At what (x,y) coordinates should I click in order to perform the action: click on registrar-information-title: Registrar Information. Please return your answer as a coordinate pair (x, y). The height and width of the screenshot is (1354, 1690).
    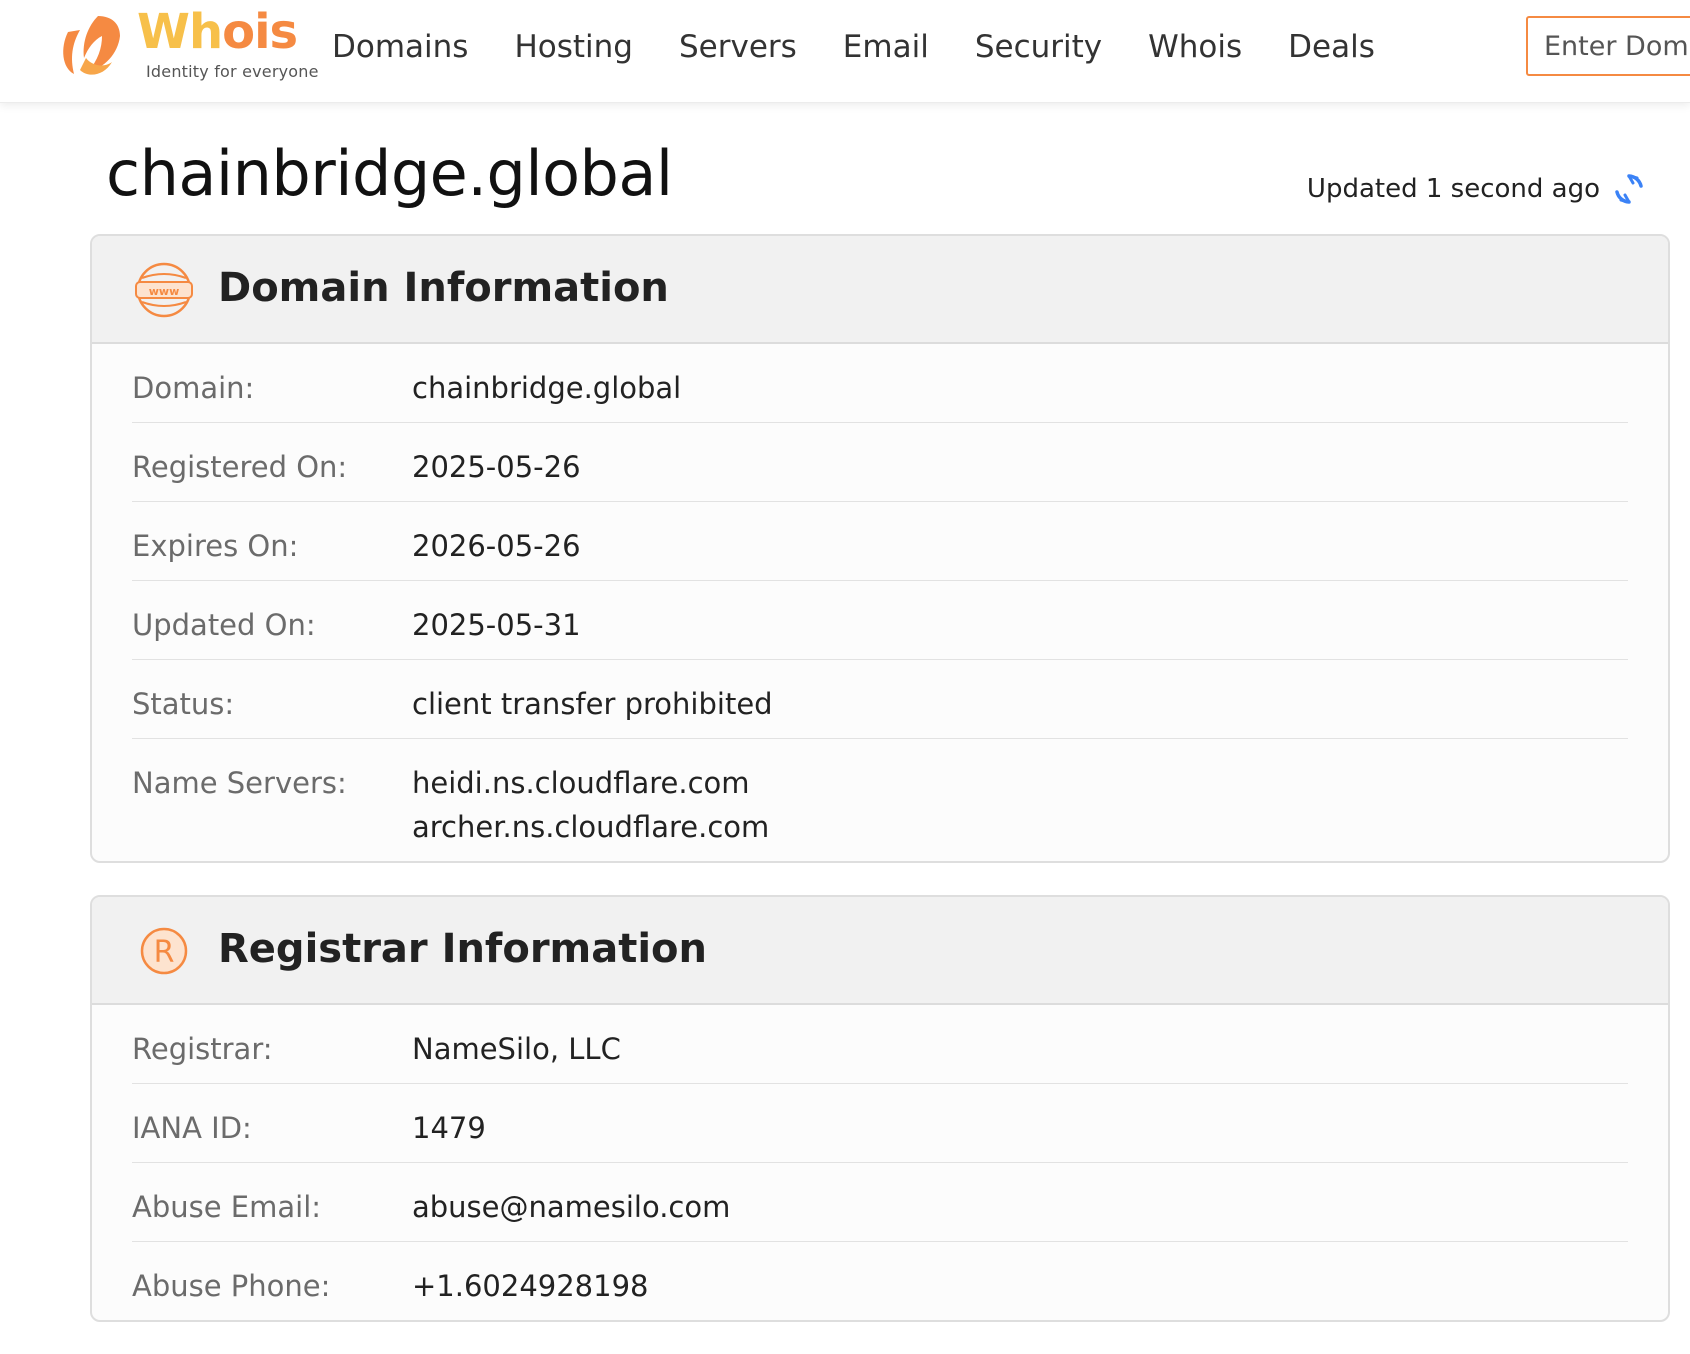
    Looking at the image, I should click on (463, 949).